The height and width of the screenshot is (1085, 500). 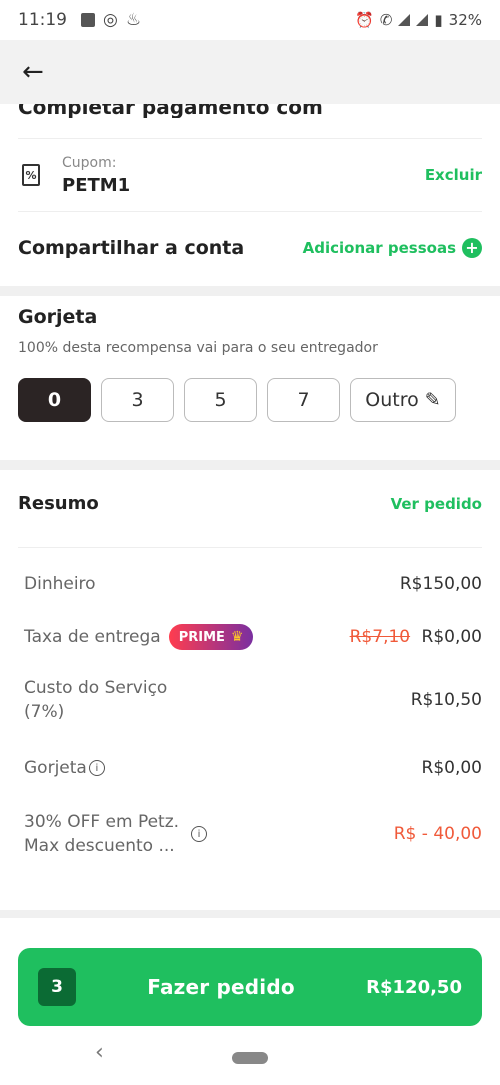 I want to click on notification-icon: ♨, so click(x=133, y=20).